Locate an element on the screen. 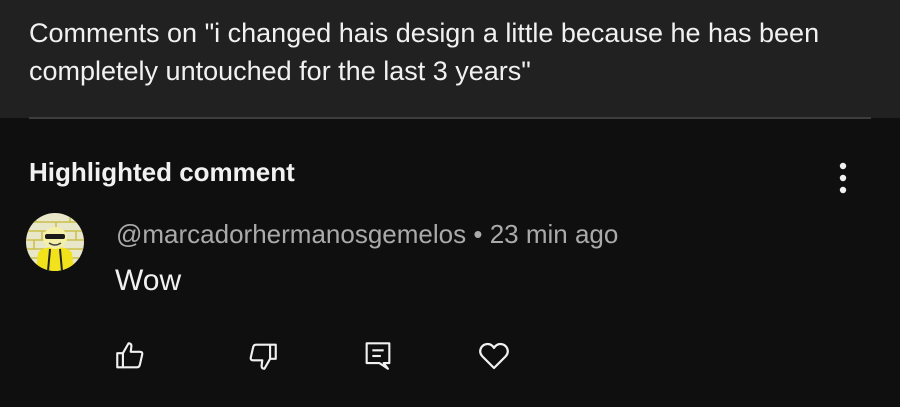 This screenshot has height=407, width=900. like-button is located at coordinates (130, 356).